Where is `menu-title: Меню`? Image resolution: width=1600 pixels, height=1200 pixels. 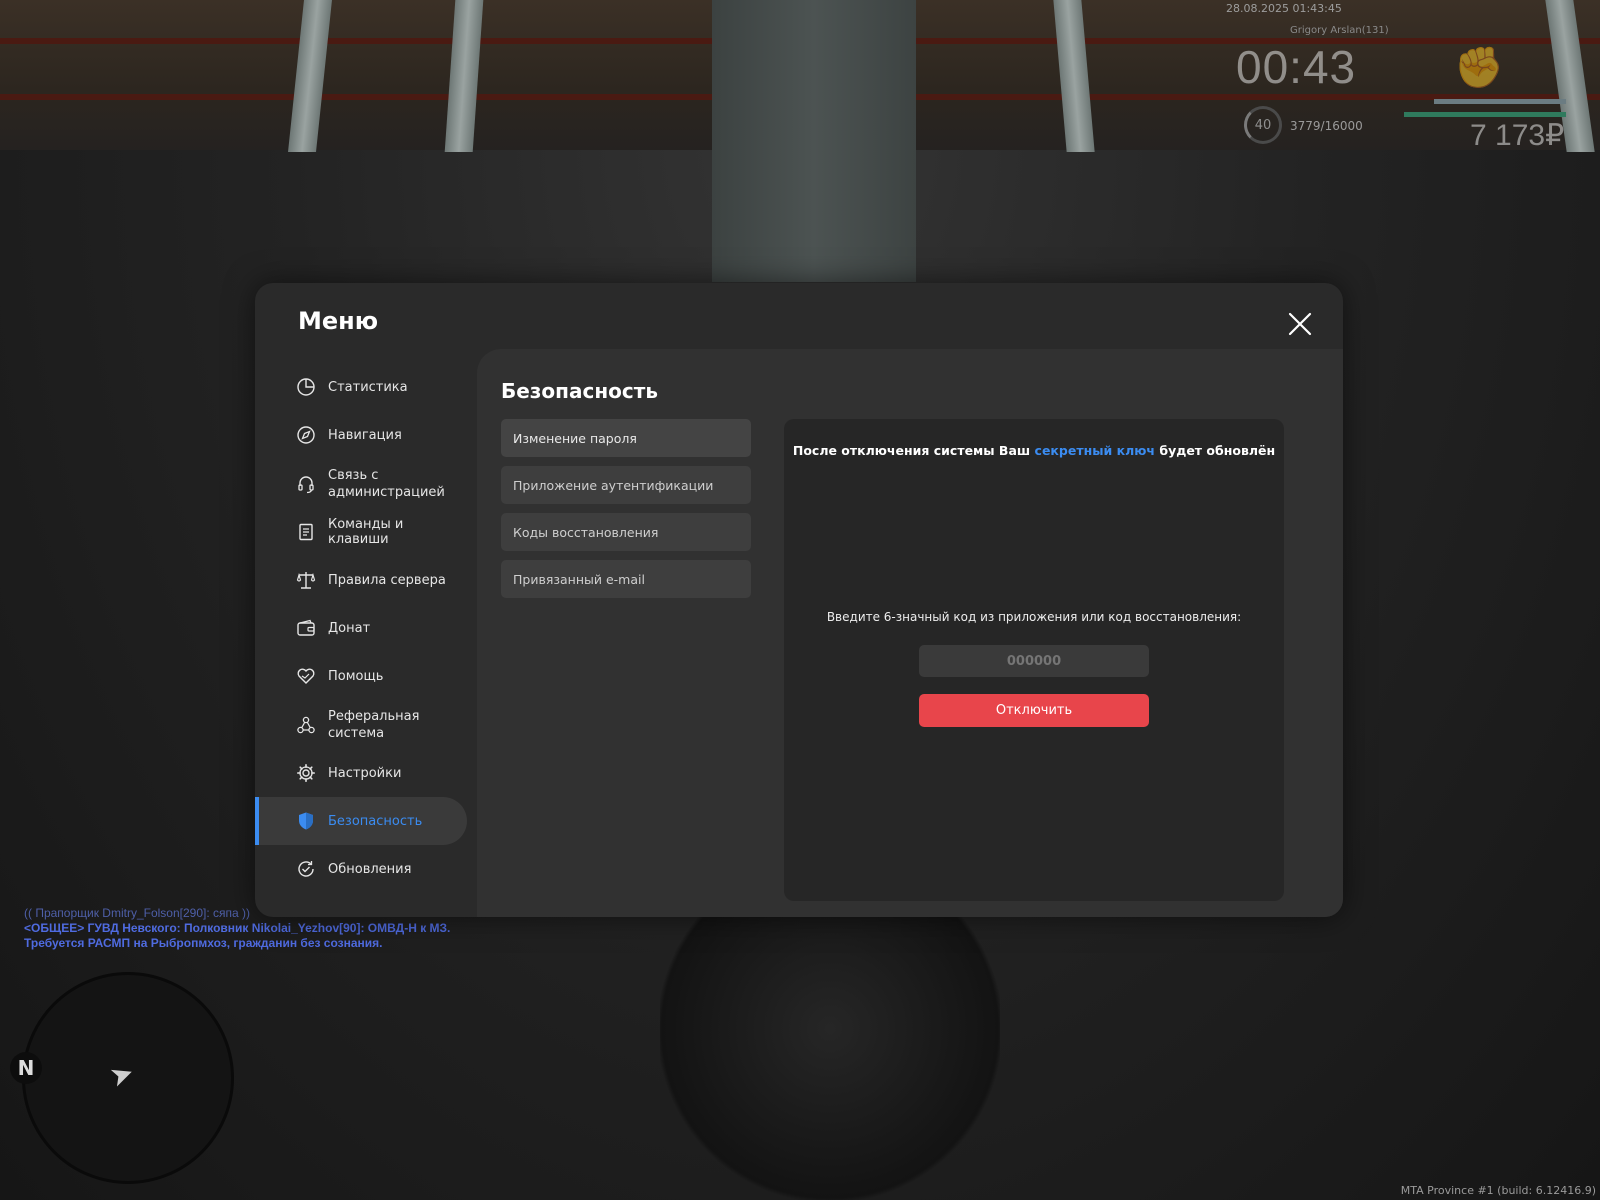 menu-title: Меню is located at coordinates (338, 321).